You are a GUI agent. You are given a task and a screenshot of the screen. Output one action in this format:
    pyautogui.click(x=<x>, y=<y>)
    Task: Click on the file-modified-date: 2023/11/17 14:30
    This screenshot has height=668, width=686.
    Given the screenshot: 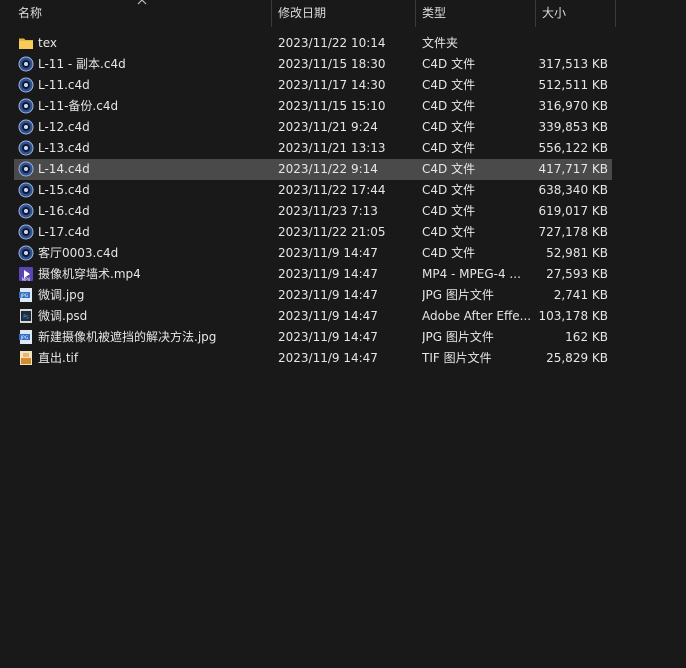 What is the action you would take?
    pyautogui.click(x=332, y=85)
    